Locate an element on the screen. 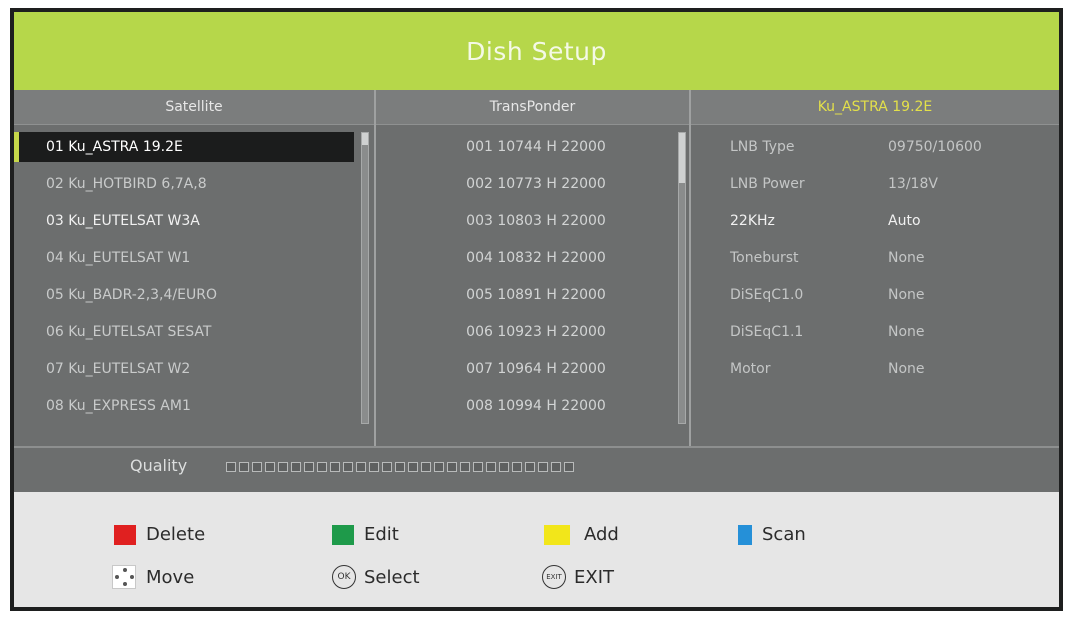 The height and width of the screenshot is (617, 1073). scan-key-hint: Scan is located at coordinates (772, 534).